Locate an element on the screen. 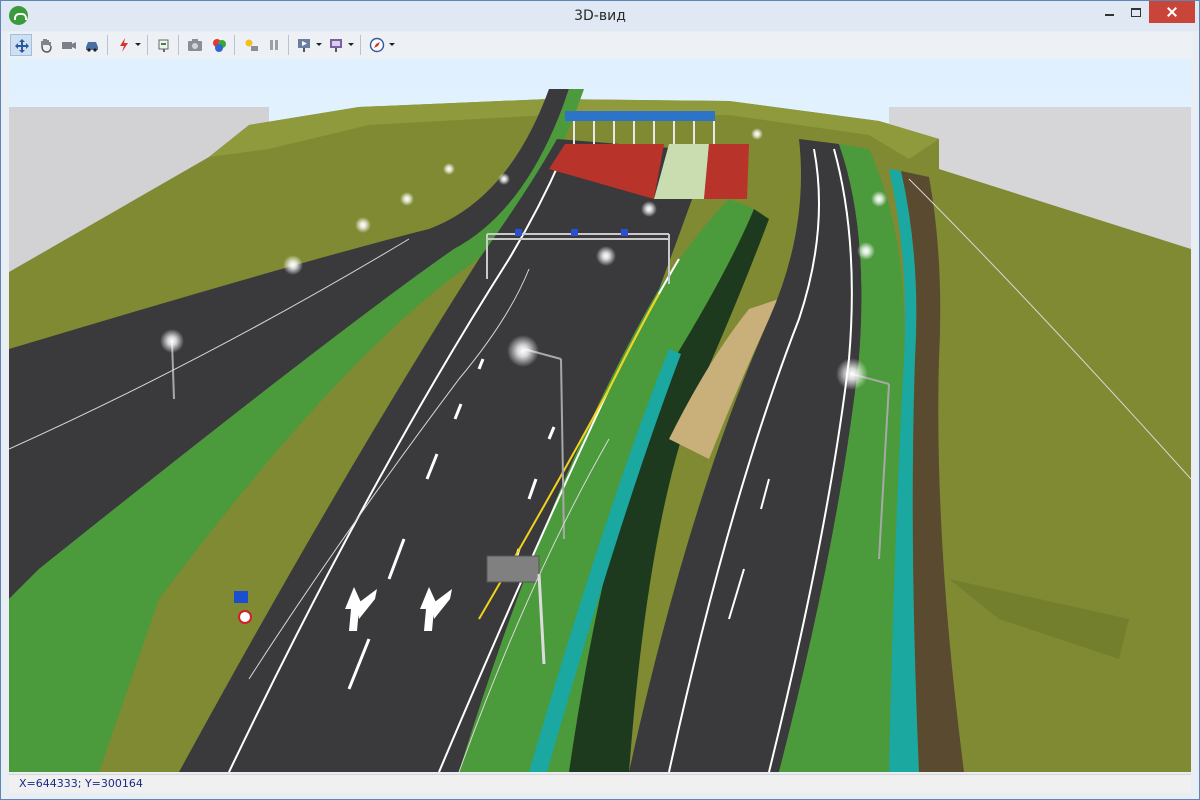 This screenshot has height=800, width=1200. signs-button is located at coordinates (164, 45).